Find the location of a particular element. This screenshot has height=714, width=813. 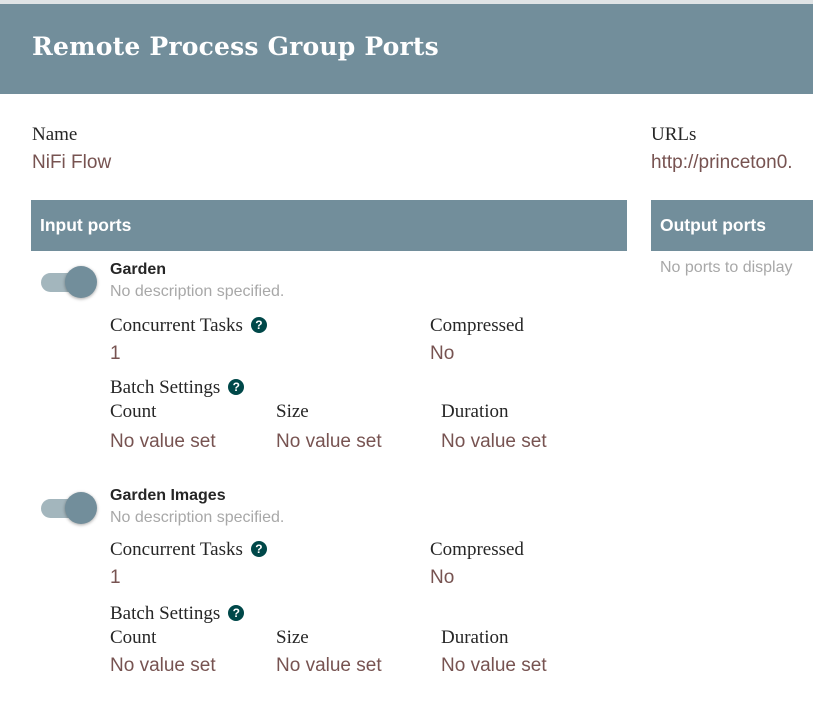

dialog-title: Remote Process Group Ports is located at coordinates (235, 46).